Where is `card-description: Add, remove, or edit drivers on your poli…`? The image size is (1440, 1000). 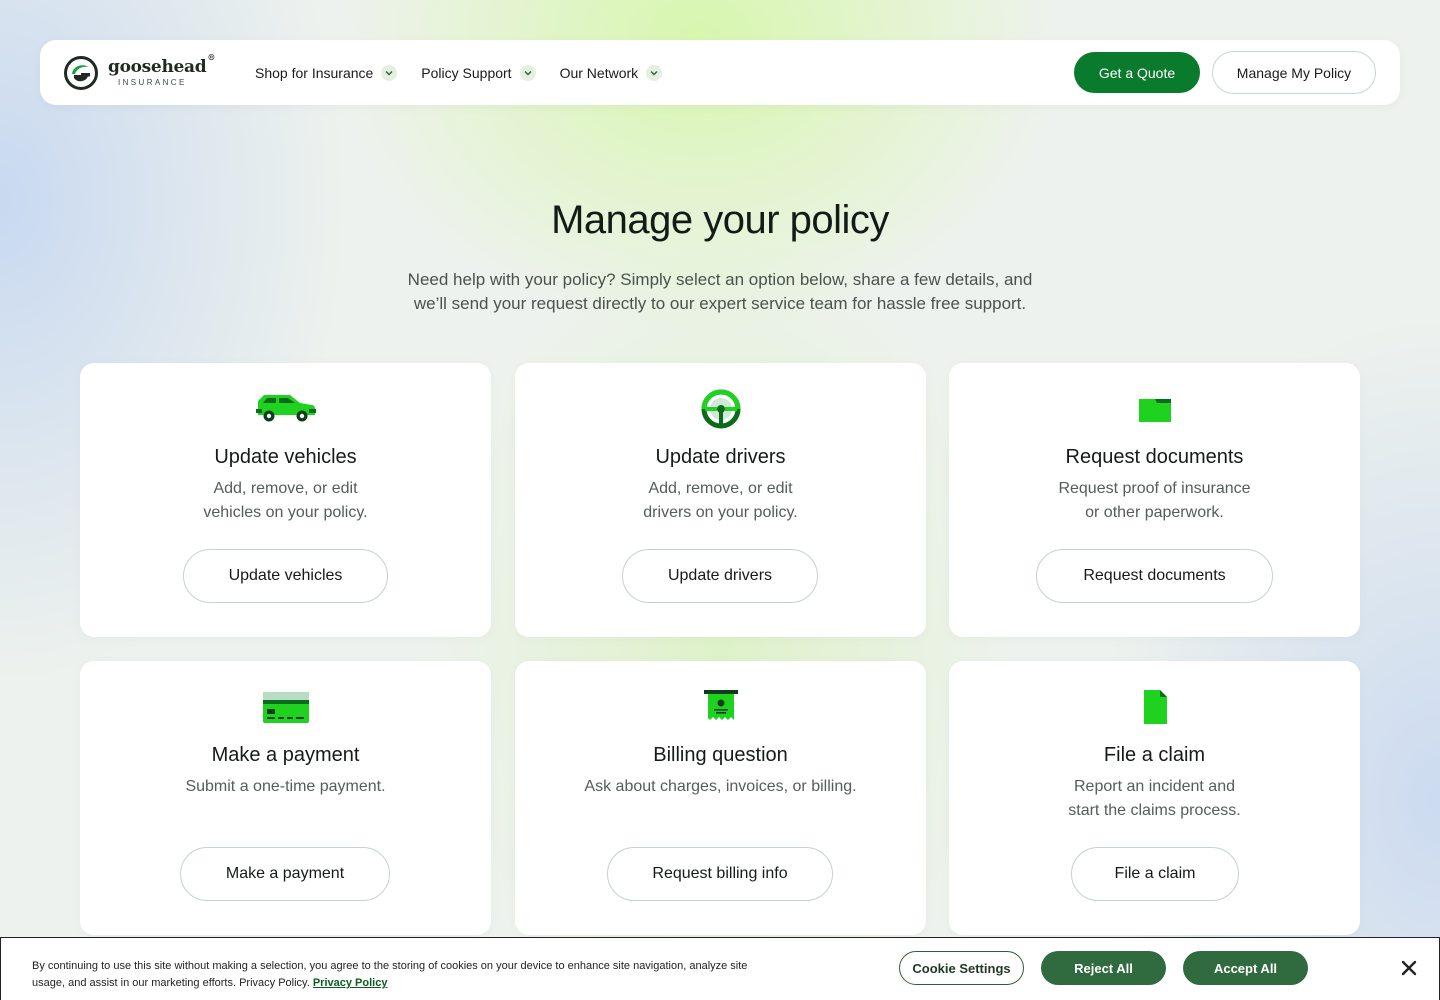 card-description: Add, remove, or edit drivers on your poli… is located at coordinates (720, 500).